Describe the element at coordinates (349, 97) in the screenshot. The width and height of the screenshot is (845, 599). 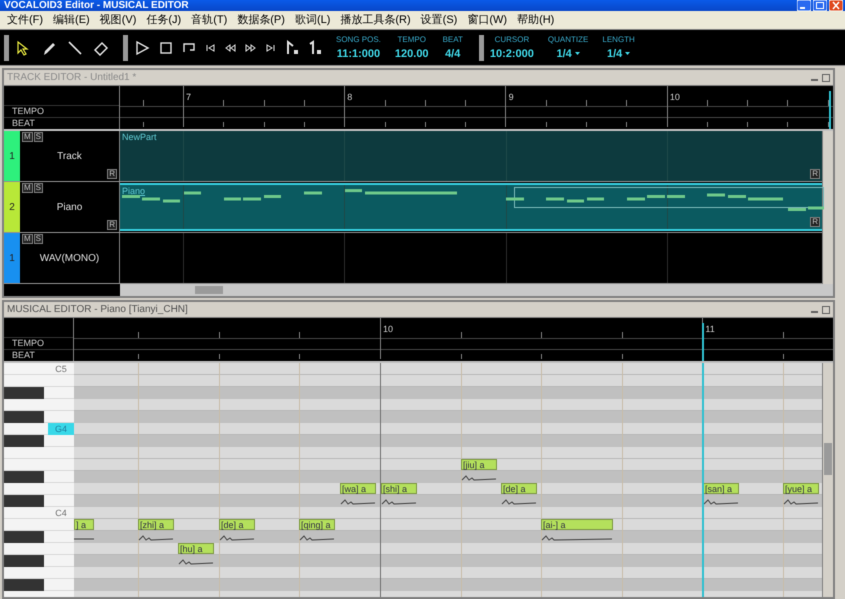
I see `bar-number: 8` at that location.